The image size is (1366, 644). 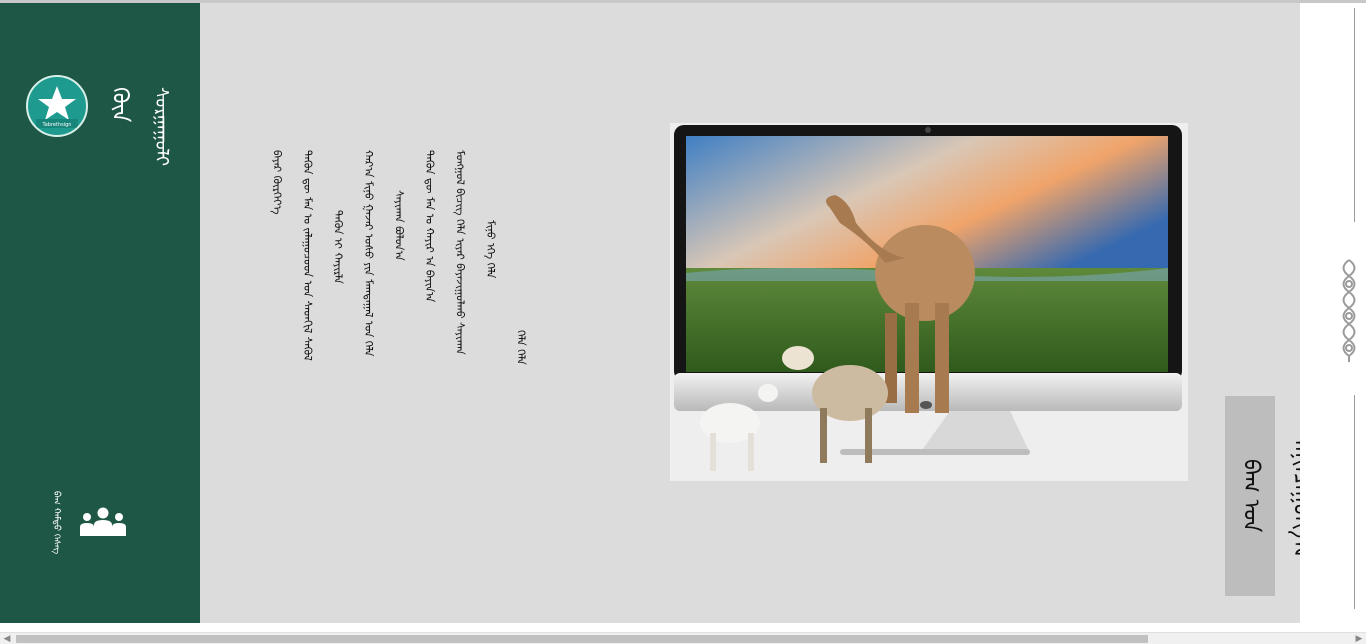 I want to click on scrollbar-thumb, so click(x=582, y=639).